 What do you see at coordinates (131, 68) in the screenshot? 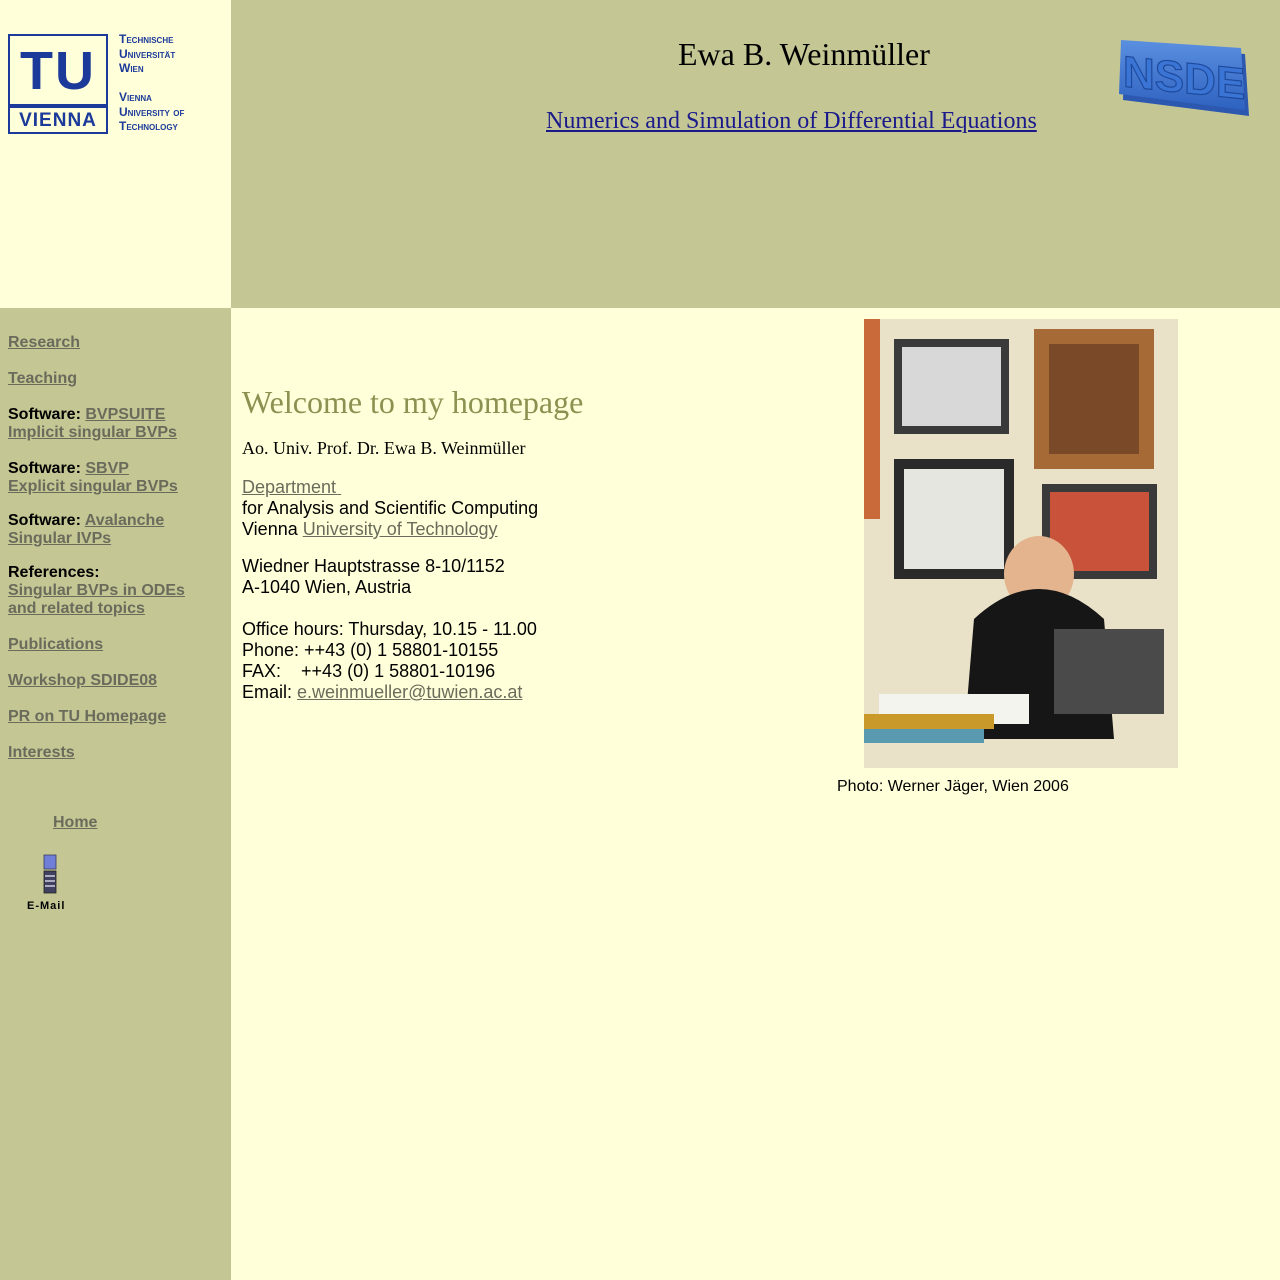
I see `tu-line: Wien` at bounding box center [131, 68].